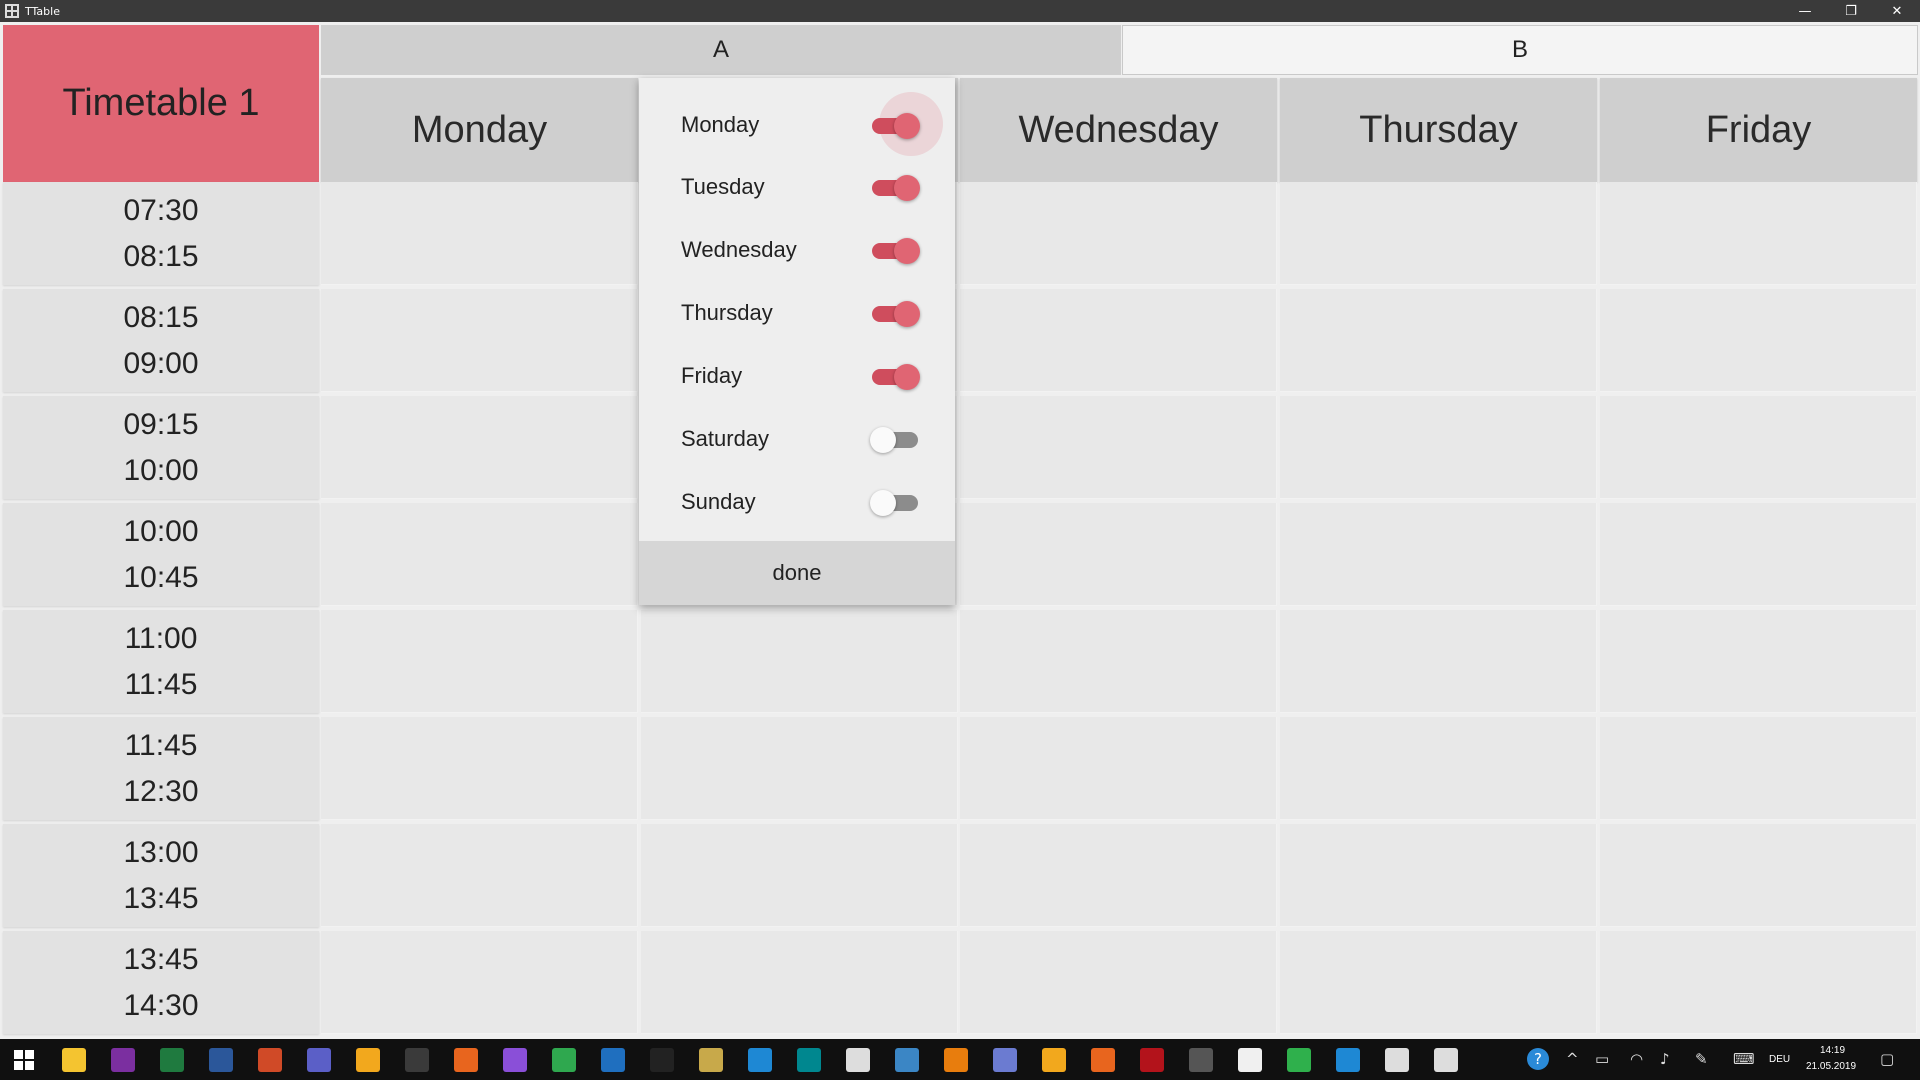 The height and width of the screenshot is (1080, 1920). Describe the element at coordinates (1348, 1060) in the screenshot. I see `remote-app-icon` at that location.